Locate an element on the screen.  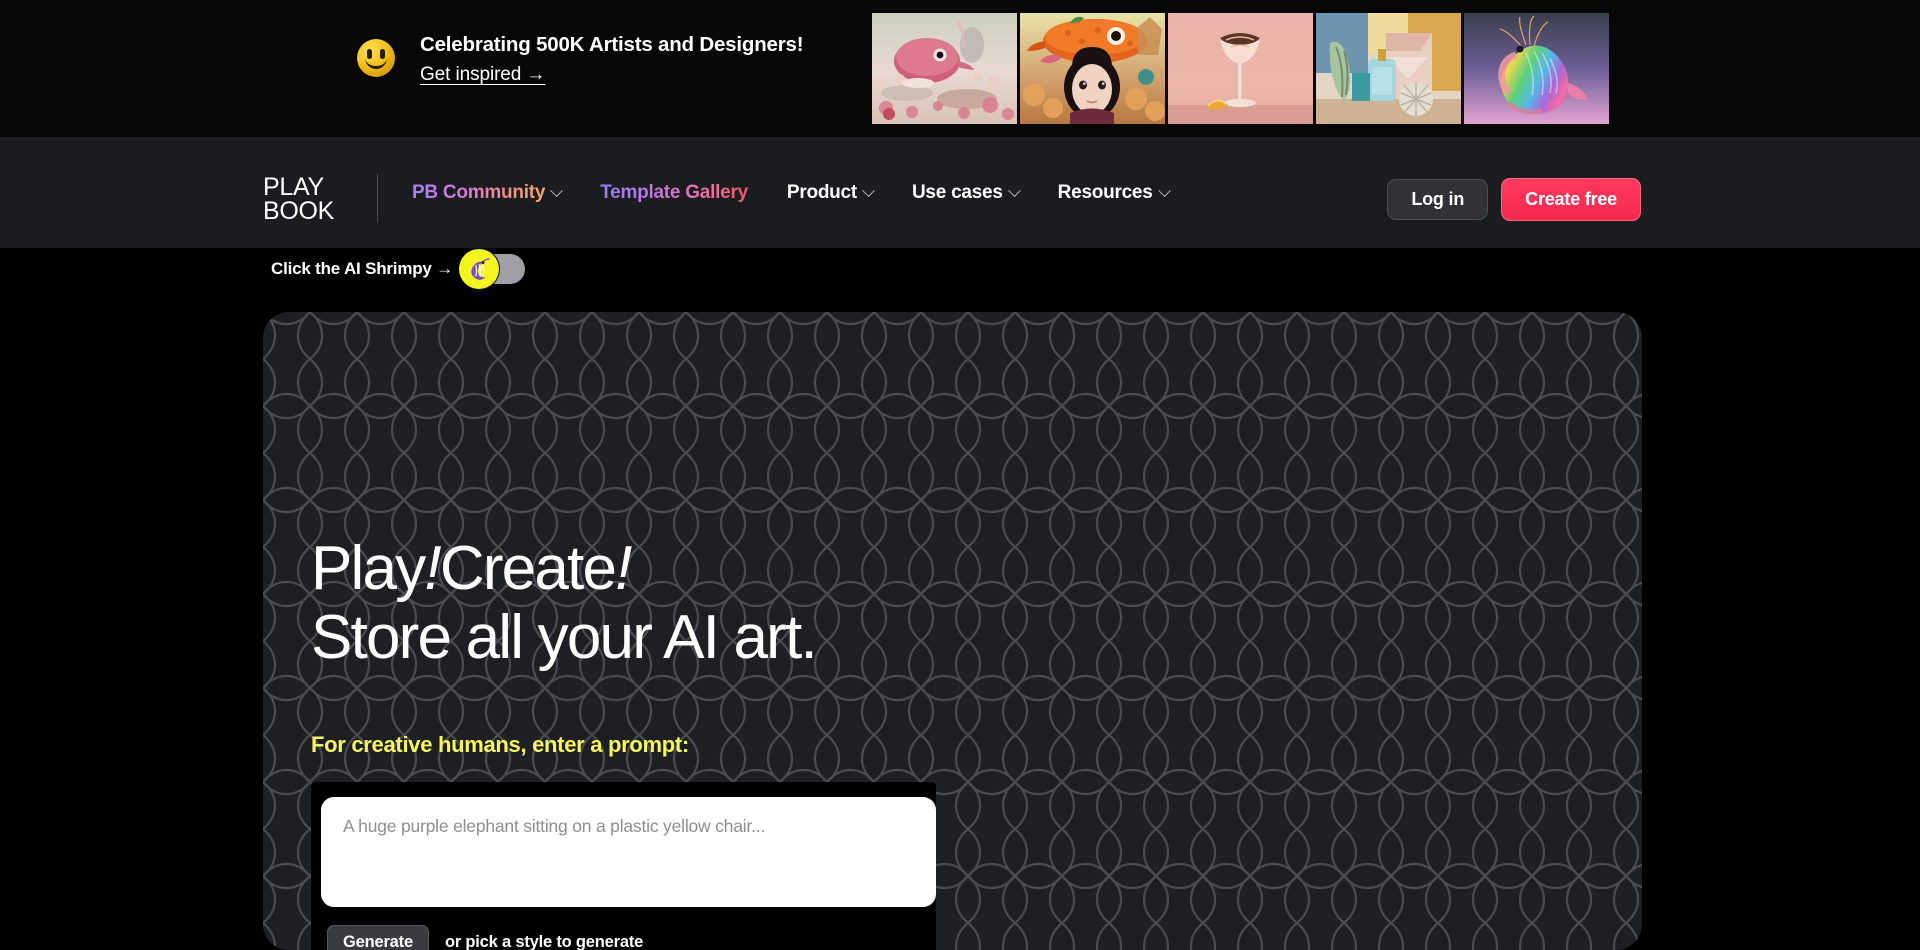
thumbnail-still-life-bottles-artwork is located at coordinates (1388, 68).